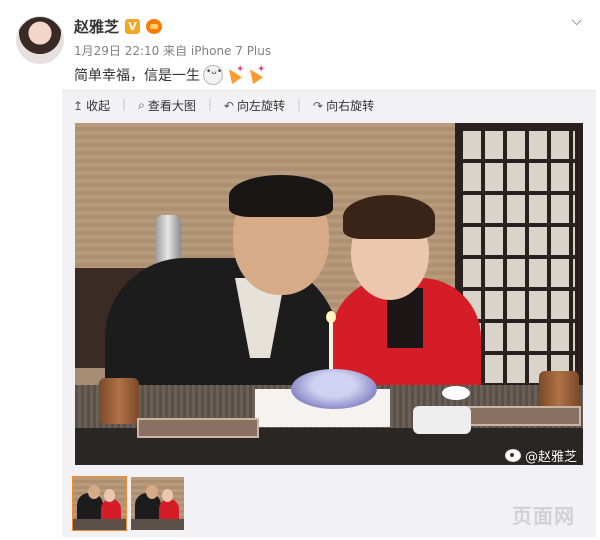 This screenshot has width=600, height=540. I want to click on post-text-content: 简单幸福，信是一生, so click(137, 76).